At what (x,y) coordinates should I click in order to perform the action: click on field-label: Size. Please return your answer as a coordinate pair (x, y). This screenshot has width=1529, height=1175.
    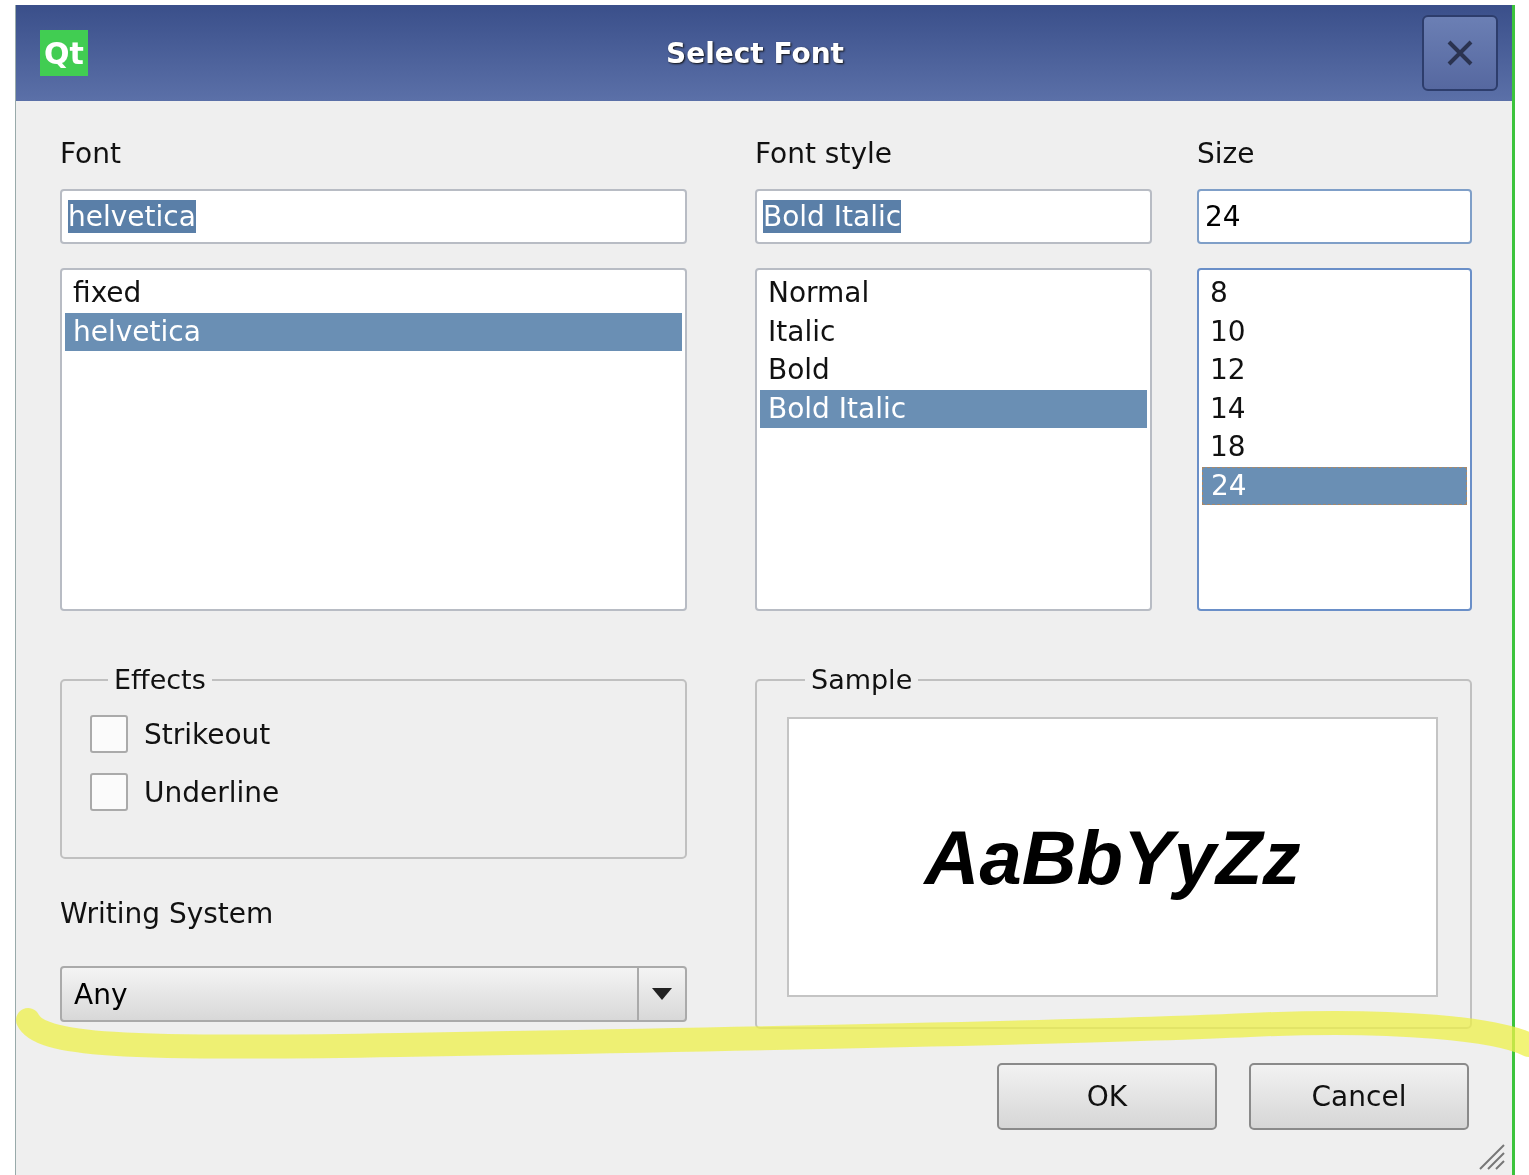
    Looking at the image, I should click on (1226, 154).